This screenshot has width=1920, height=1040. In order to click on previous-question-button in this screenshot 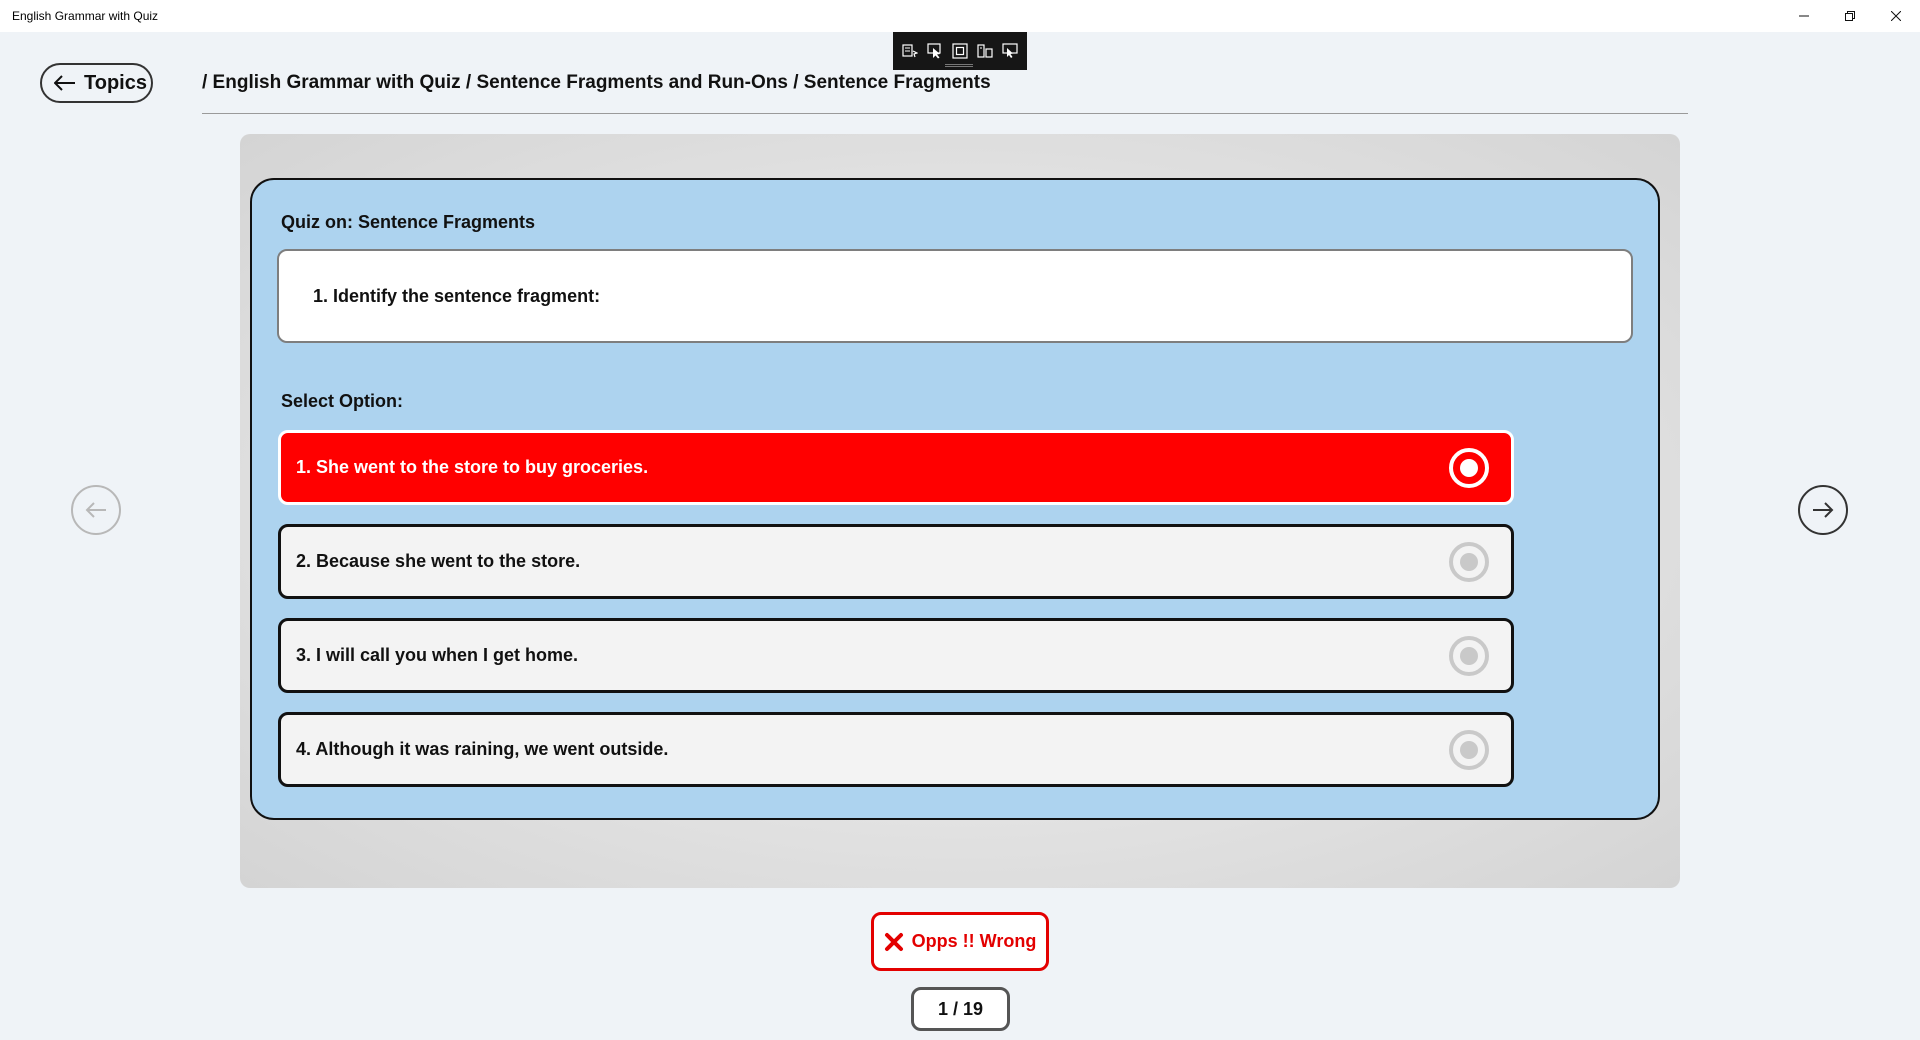, I will do `click(96, 510)`.